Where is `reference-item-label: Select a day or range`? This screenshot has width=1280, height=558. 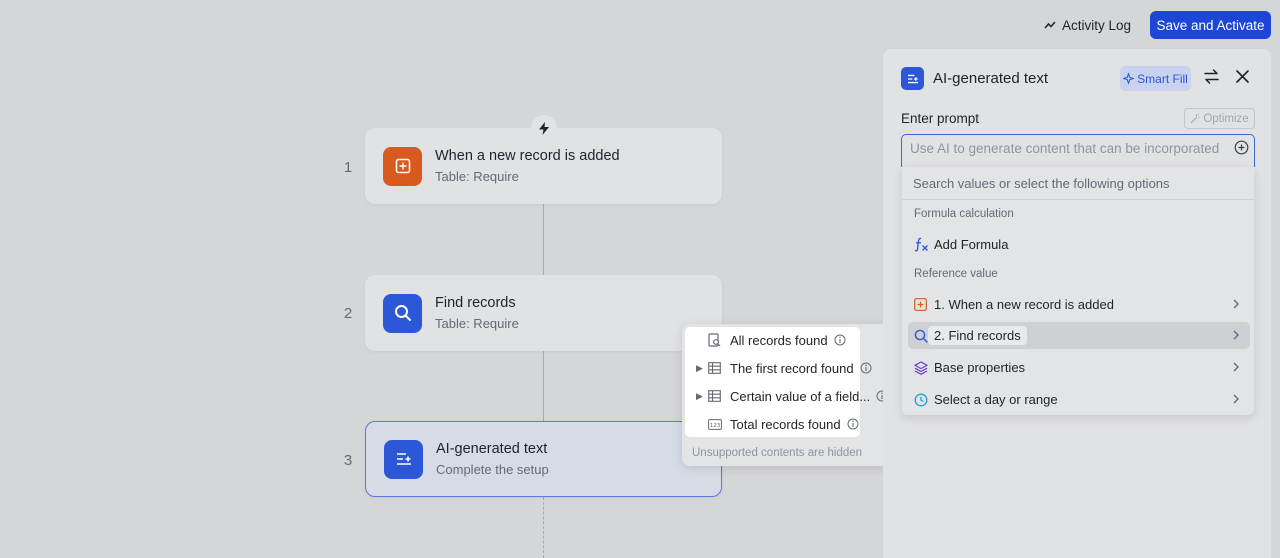 reference-item-label: Select a day or range is located at coordinates (996, 399).